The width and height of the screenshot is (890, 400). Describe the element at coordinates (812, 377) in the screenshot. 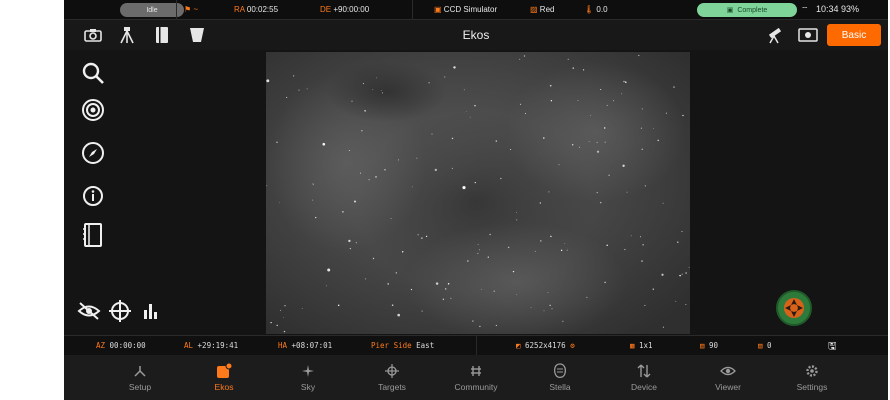

I see `nav-settings: Settings` at that location.